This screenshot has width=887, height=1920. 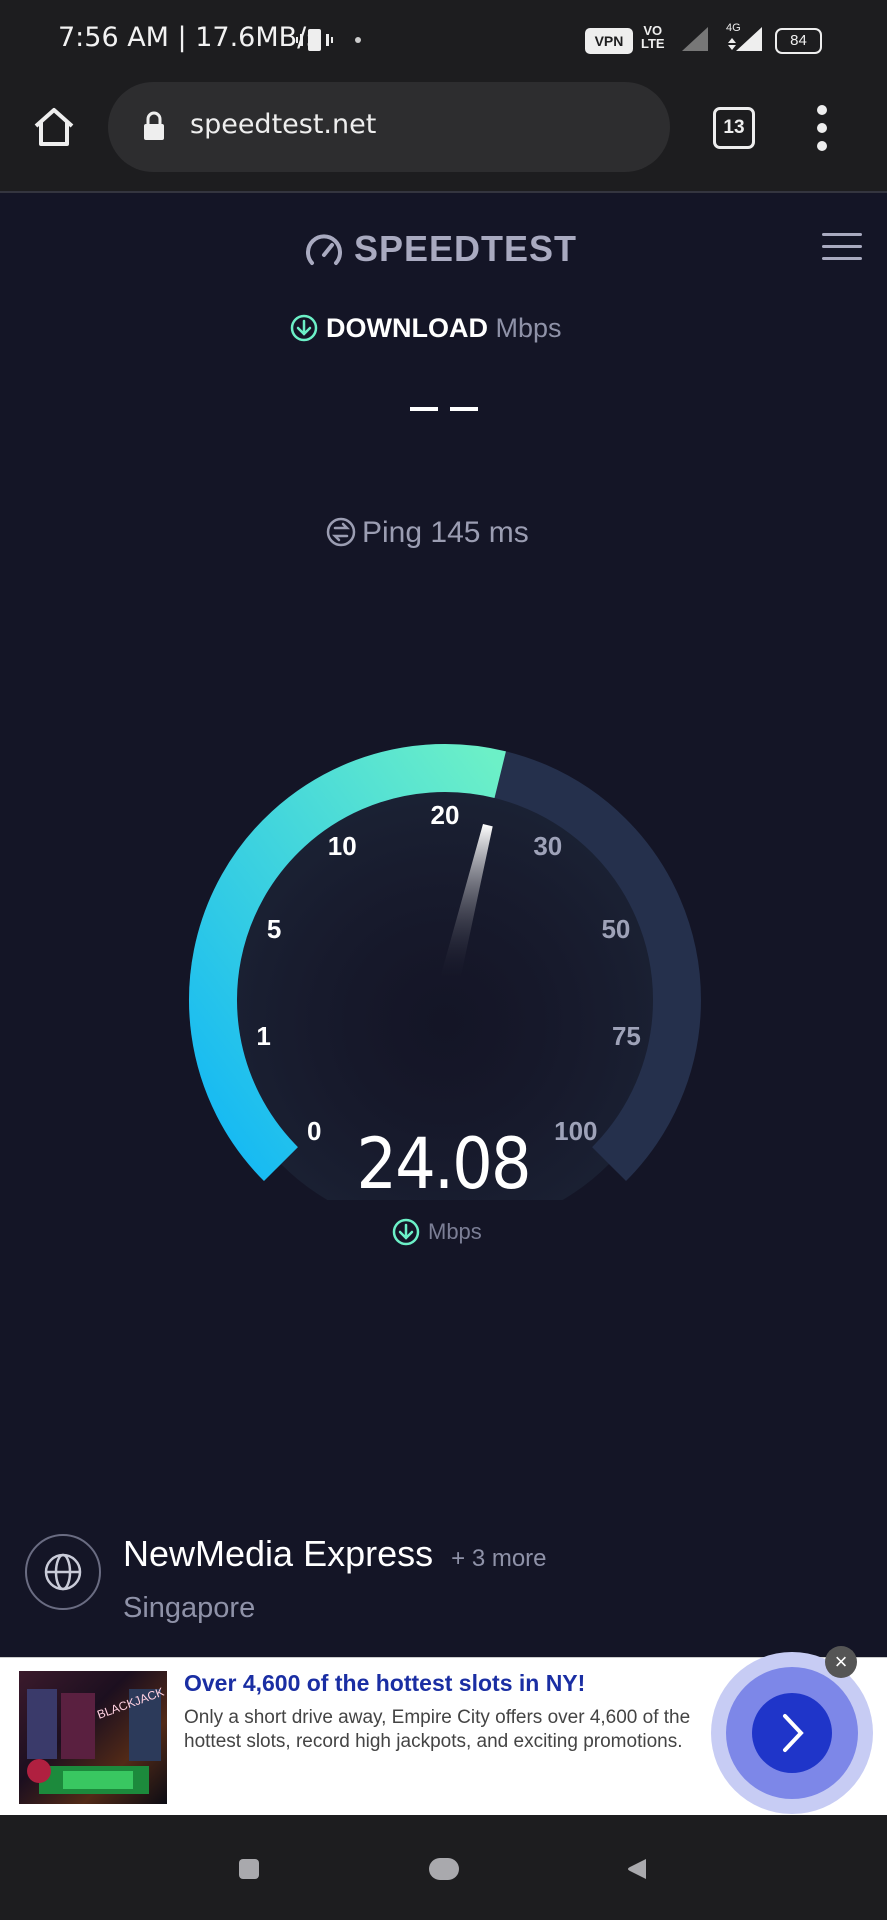 I want to click on ad-title: Over 4,600 of the hottest slots in NY!, so click(x=384, y=1683).